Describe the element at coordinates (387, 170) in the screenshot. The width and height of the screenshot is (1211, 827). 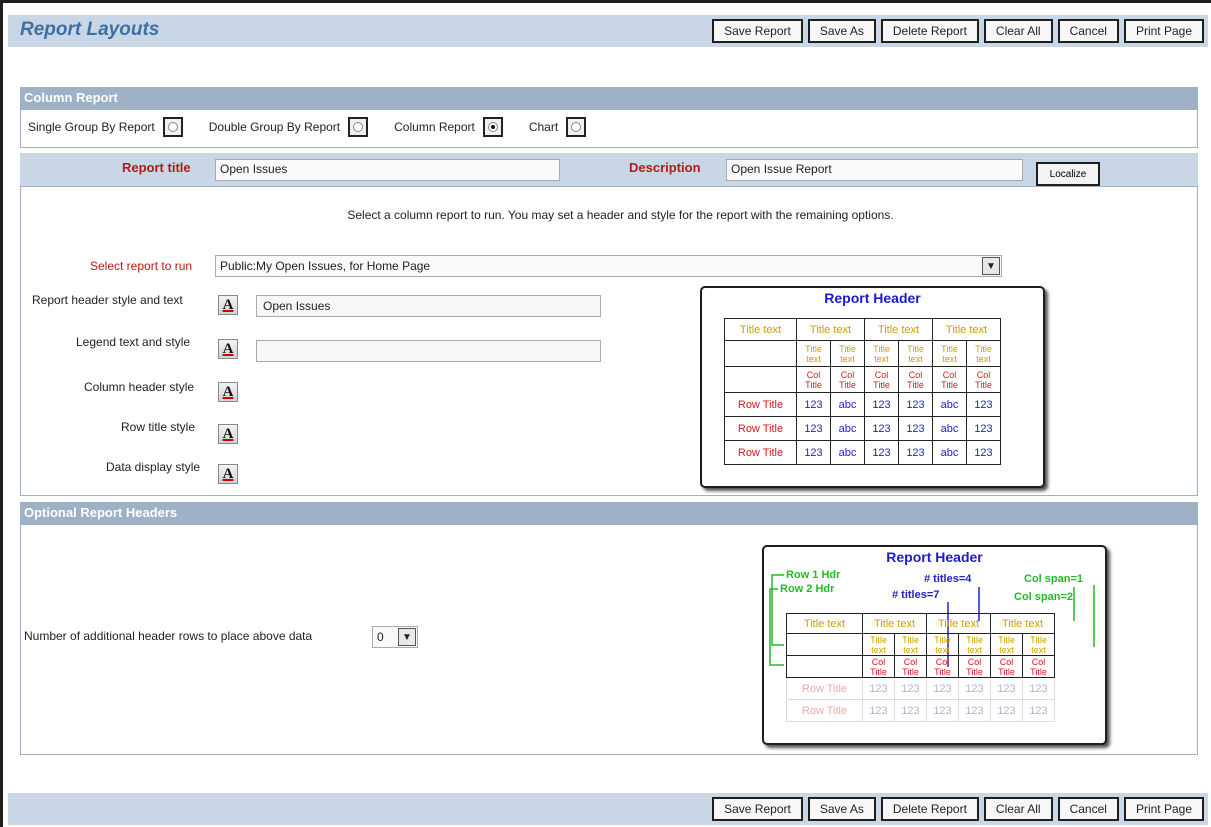
I see `report-title-input: Open Issues` at that location.